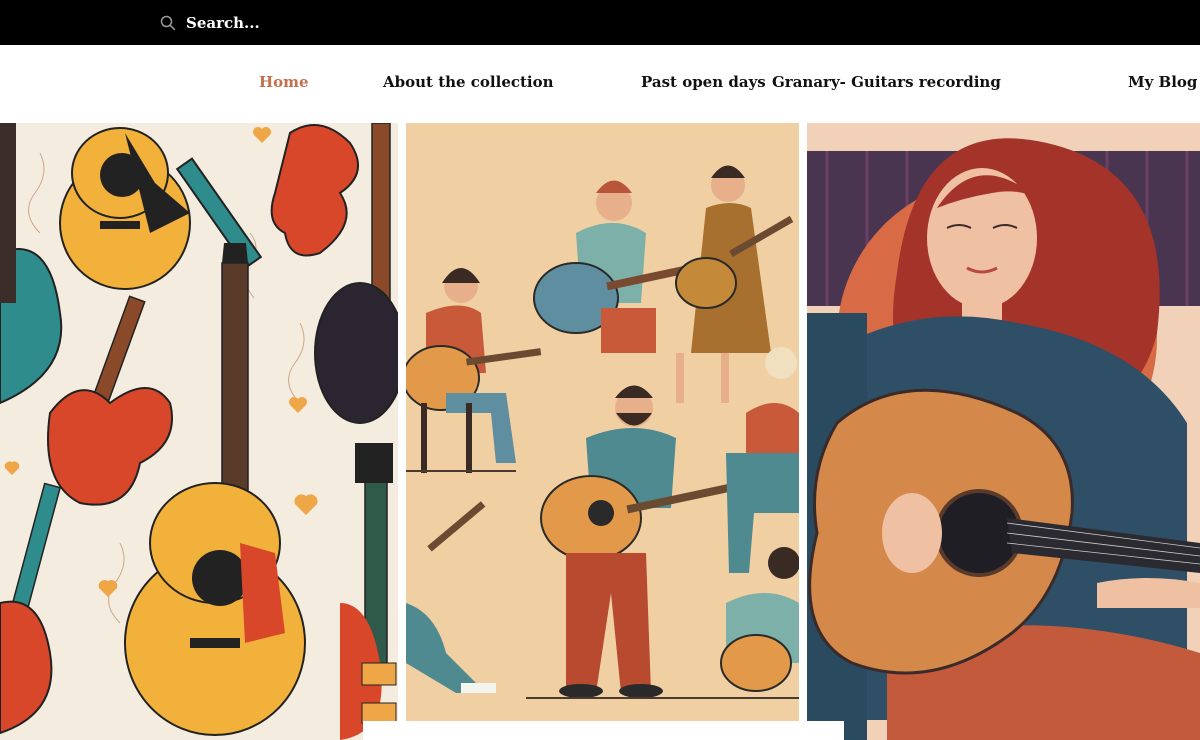  What do you see at coordinates (1162, 82) in the screenshot?
I see `nav-item-my-blog: My Blog` at bounding box center [1162, 82].